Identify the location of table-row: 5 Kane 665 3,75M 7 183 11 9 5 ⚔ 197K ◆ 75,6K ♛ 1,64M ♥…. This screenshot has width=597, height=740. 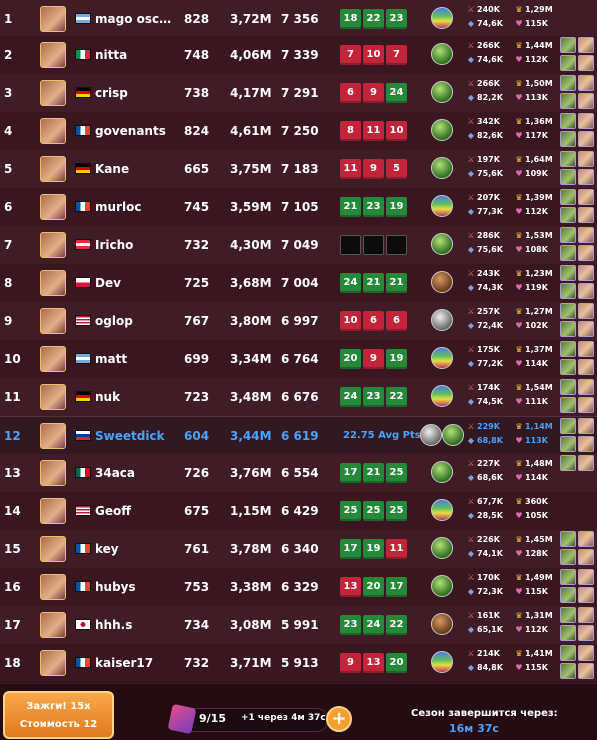
(298, 169).